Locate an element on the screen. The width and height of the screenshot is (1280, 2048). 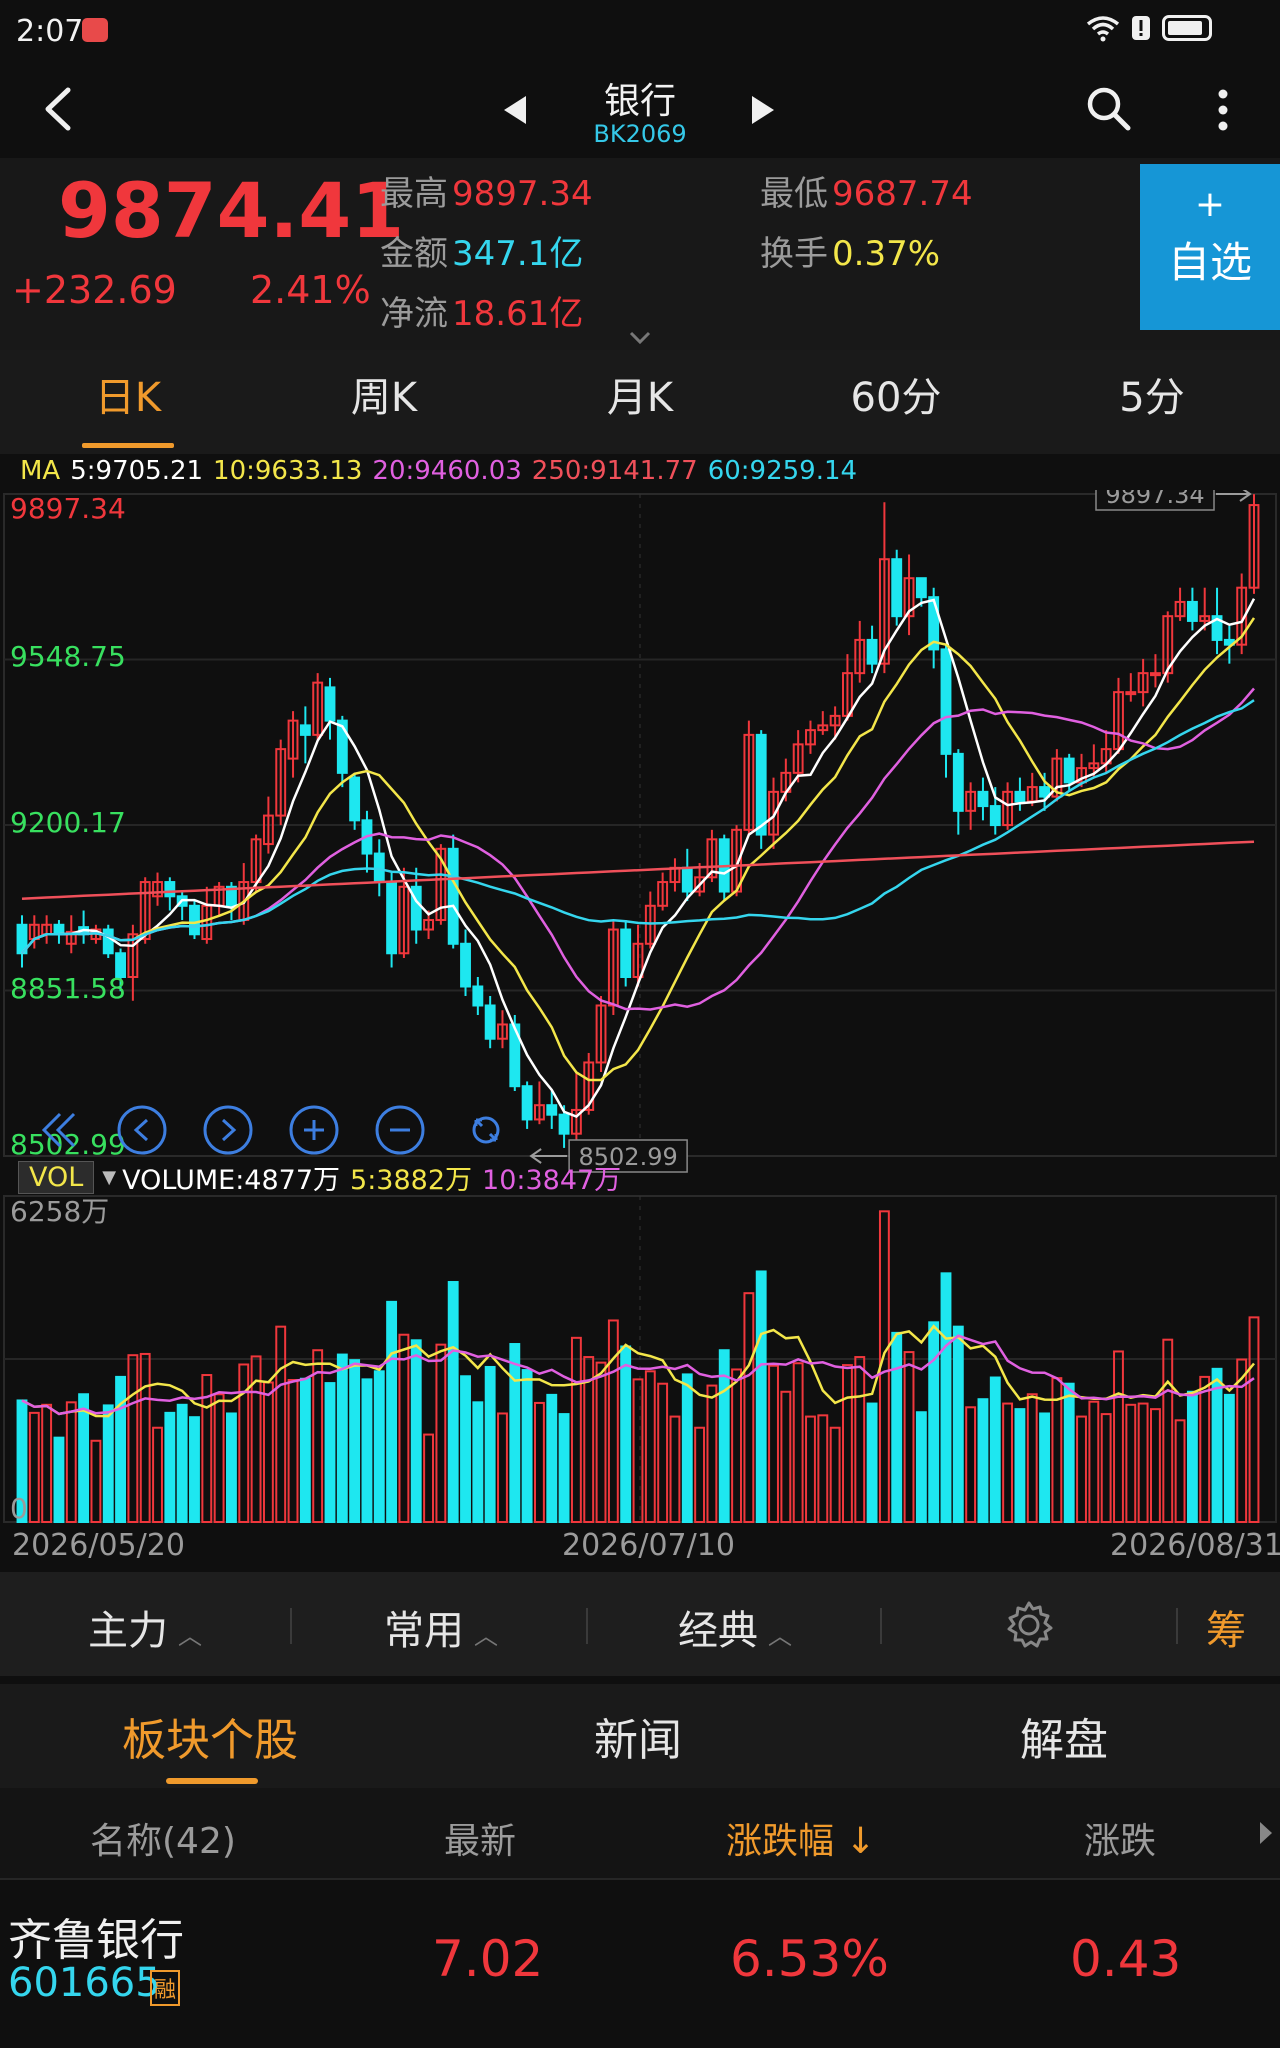
tab-news: 新闻 is located at coordinates (638, 1736).